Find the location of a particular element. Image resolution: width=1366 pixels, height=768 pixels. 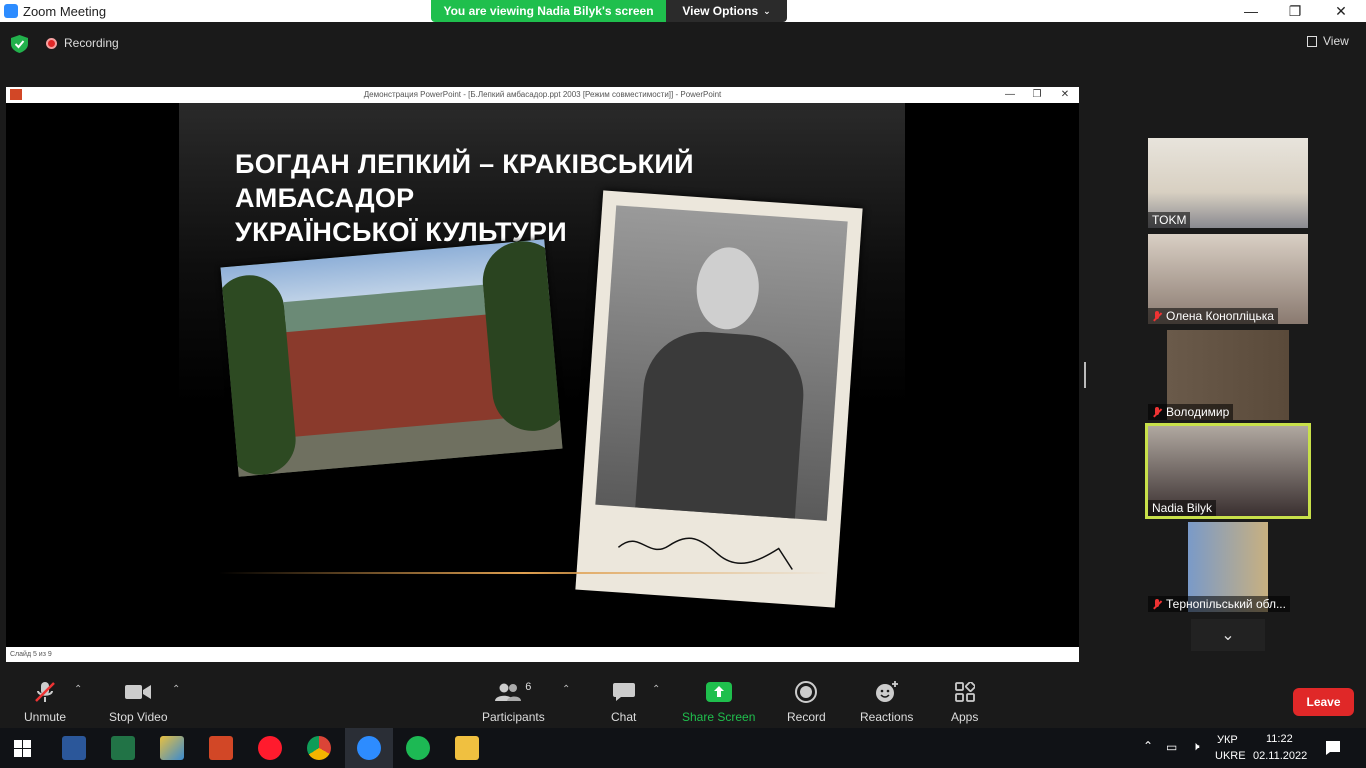

view-label: View is located at coordinates (1336, 41).